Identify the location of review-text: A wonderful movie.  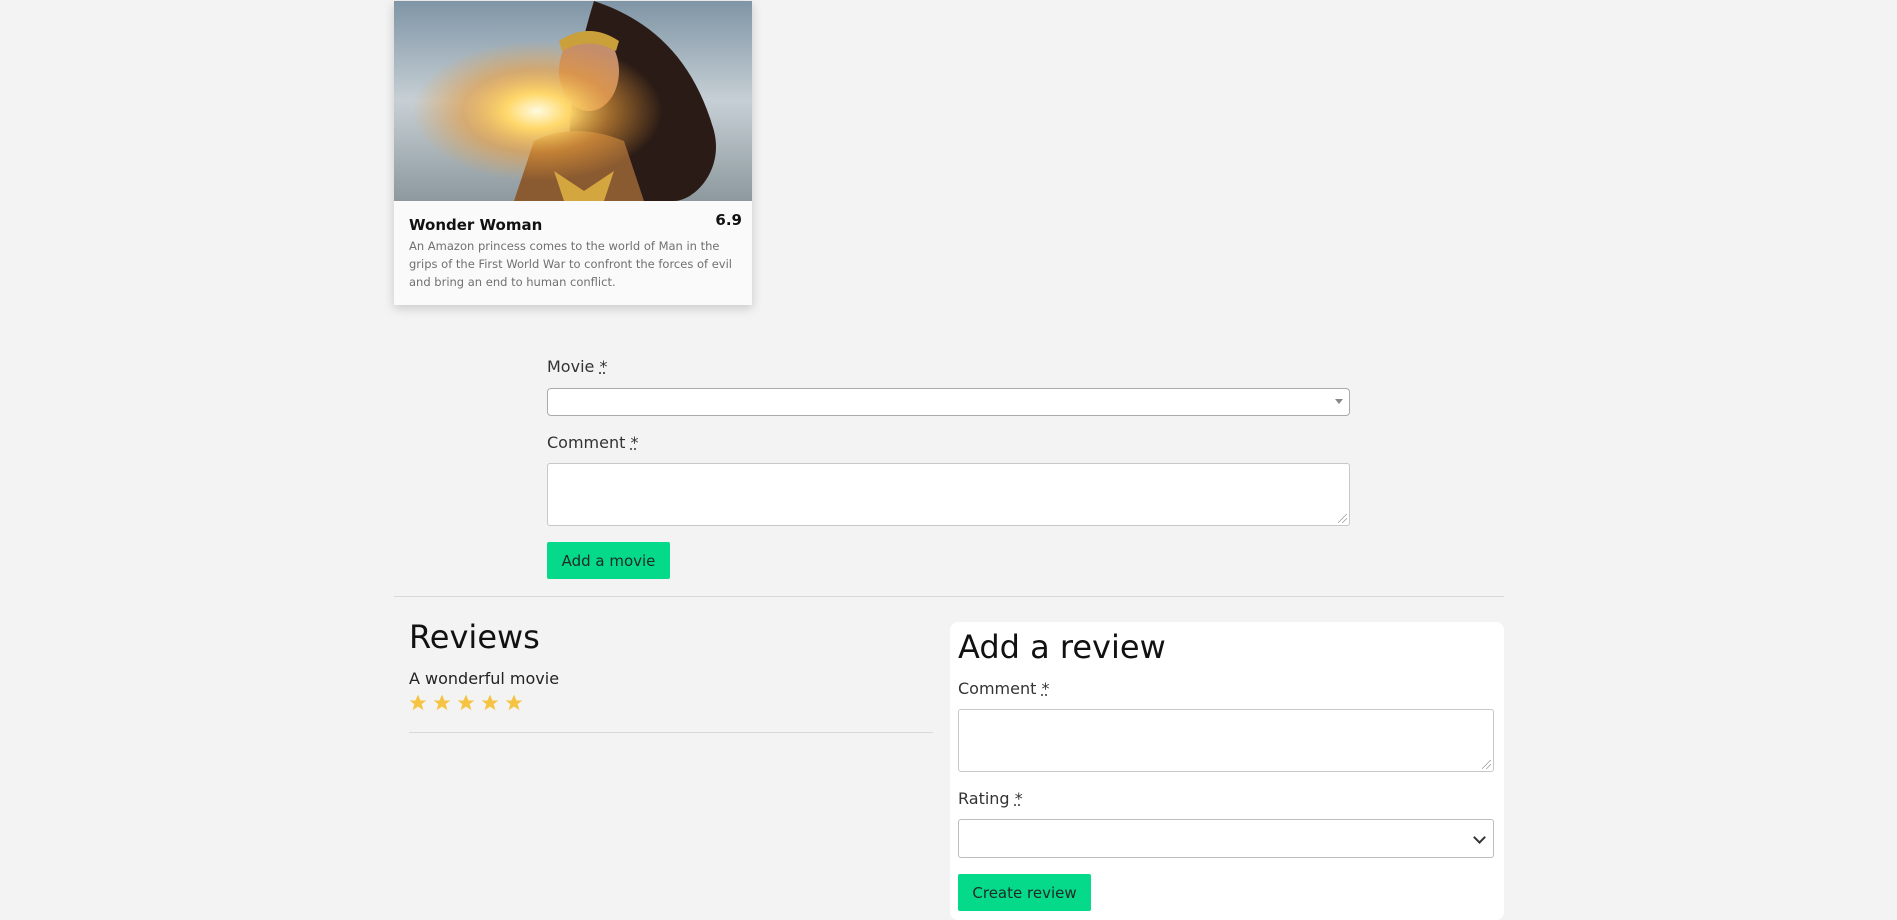
(484, 678).